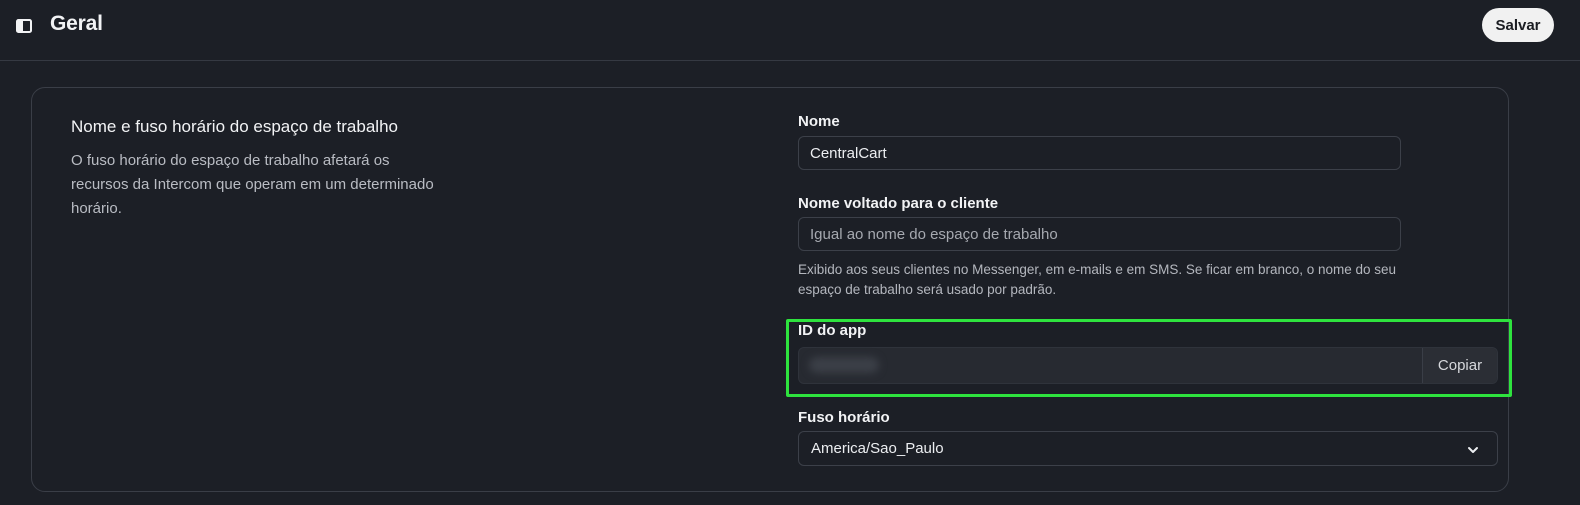 This screenshot has width=1580, height=505. What do you see at coordinates (898, 203) in the screenshot?
I see `customer-name-label: Nome voltado para o cliente` at bounding box center [898, 203].